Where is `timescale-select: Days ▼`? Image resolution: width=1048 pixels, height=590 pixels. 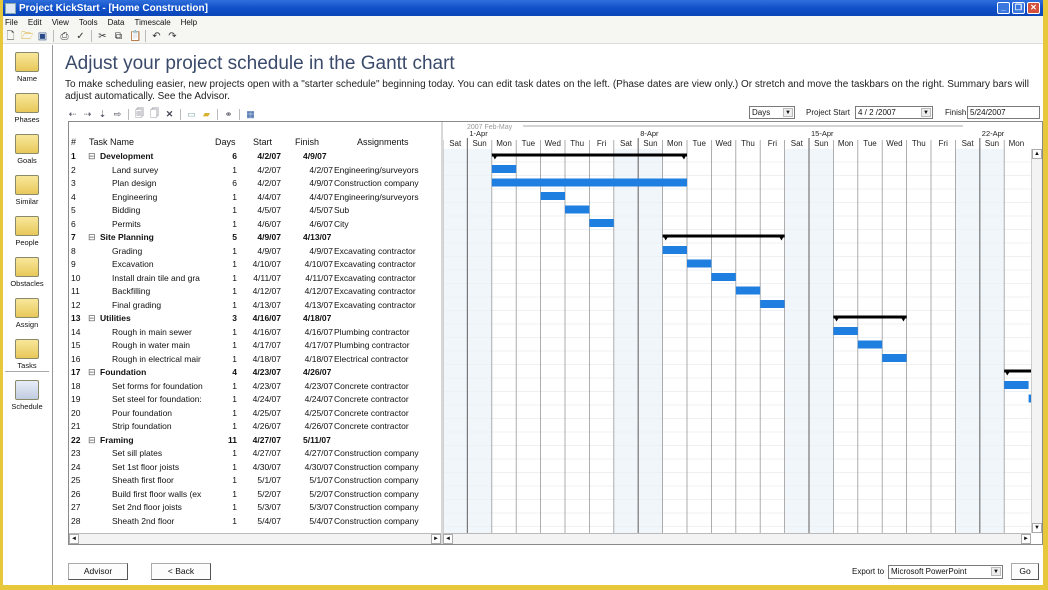
timescale-select: Days ▼ is located at coordinates (772, 112).